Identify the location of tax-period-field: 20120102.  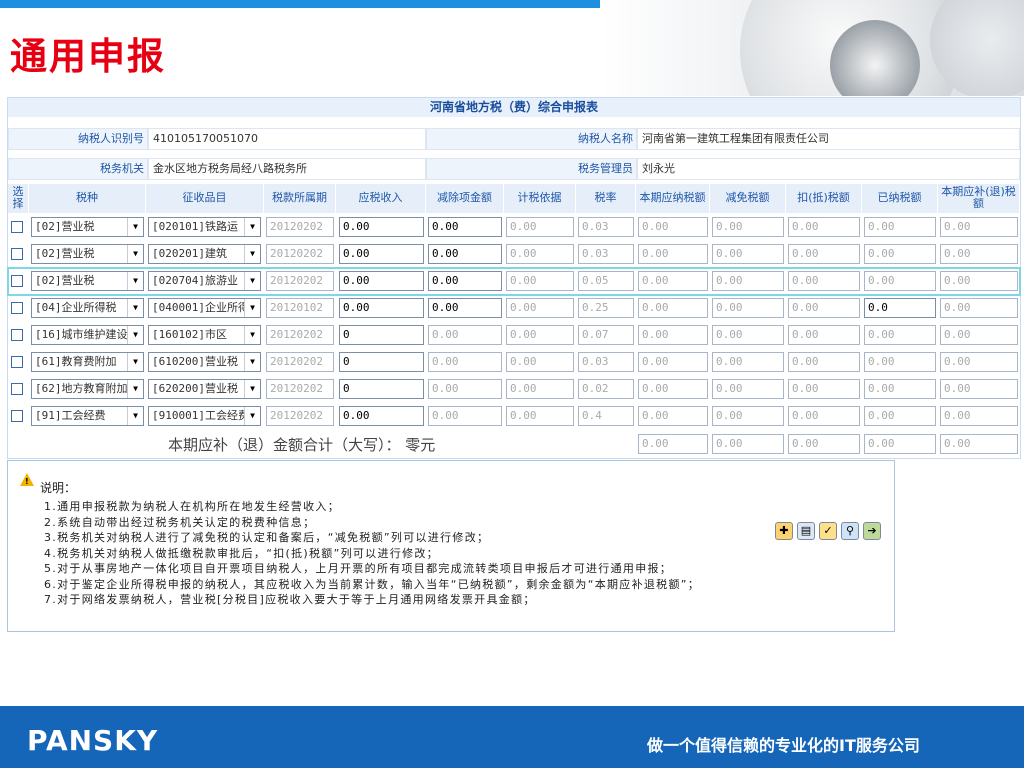
(300, 308).